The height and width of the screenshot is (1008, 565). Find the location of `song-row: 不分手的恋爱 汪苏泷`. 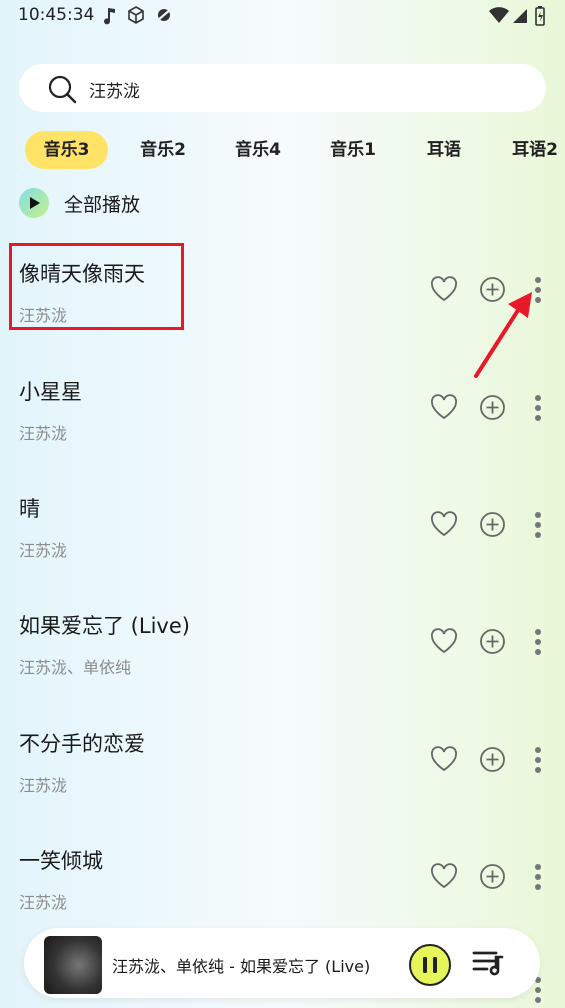

song-row: 不分手的恋爱 汪苏泷 is located at coordinates (282, 773).